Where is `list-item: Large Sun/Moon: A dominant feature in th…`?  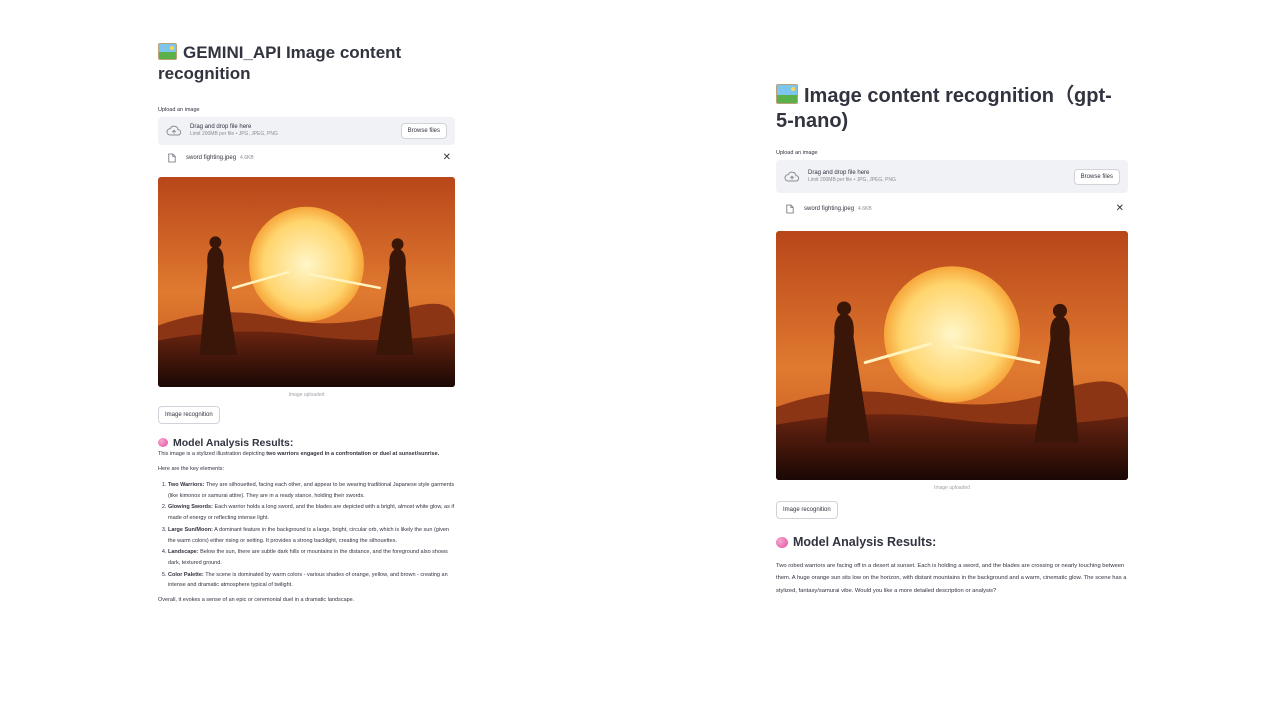
list-item: Large Sun/Moon: A dominant feature in th… is located at coordinates (311, 535).